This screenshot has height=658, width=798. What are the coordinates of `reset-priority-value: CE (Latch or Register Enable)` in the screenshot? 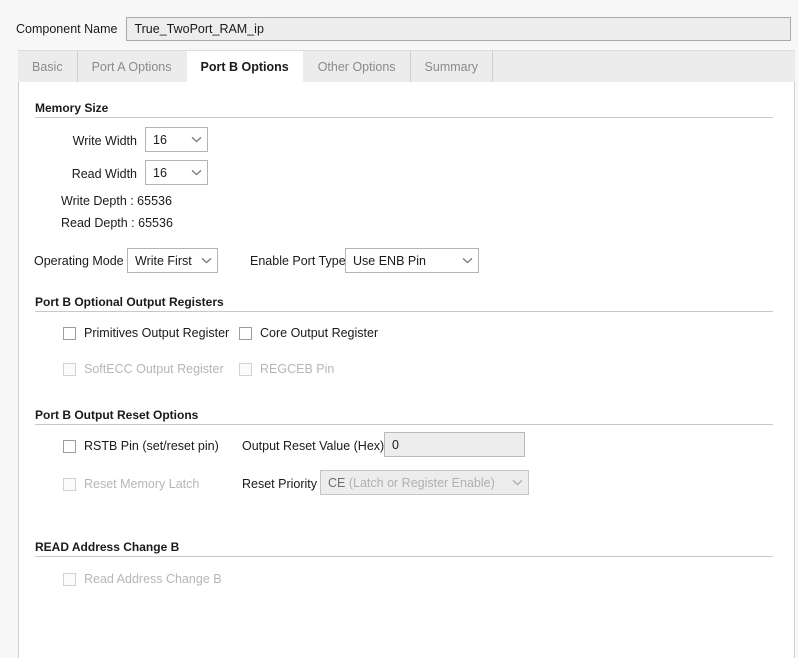 It's located at (413, 483).